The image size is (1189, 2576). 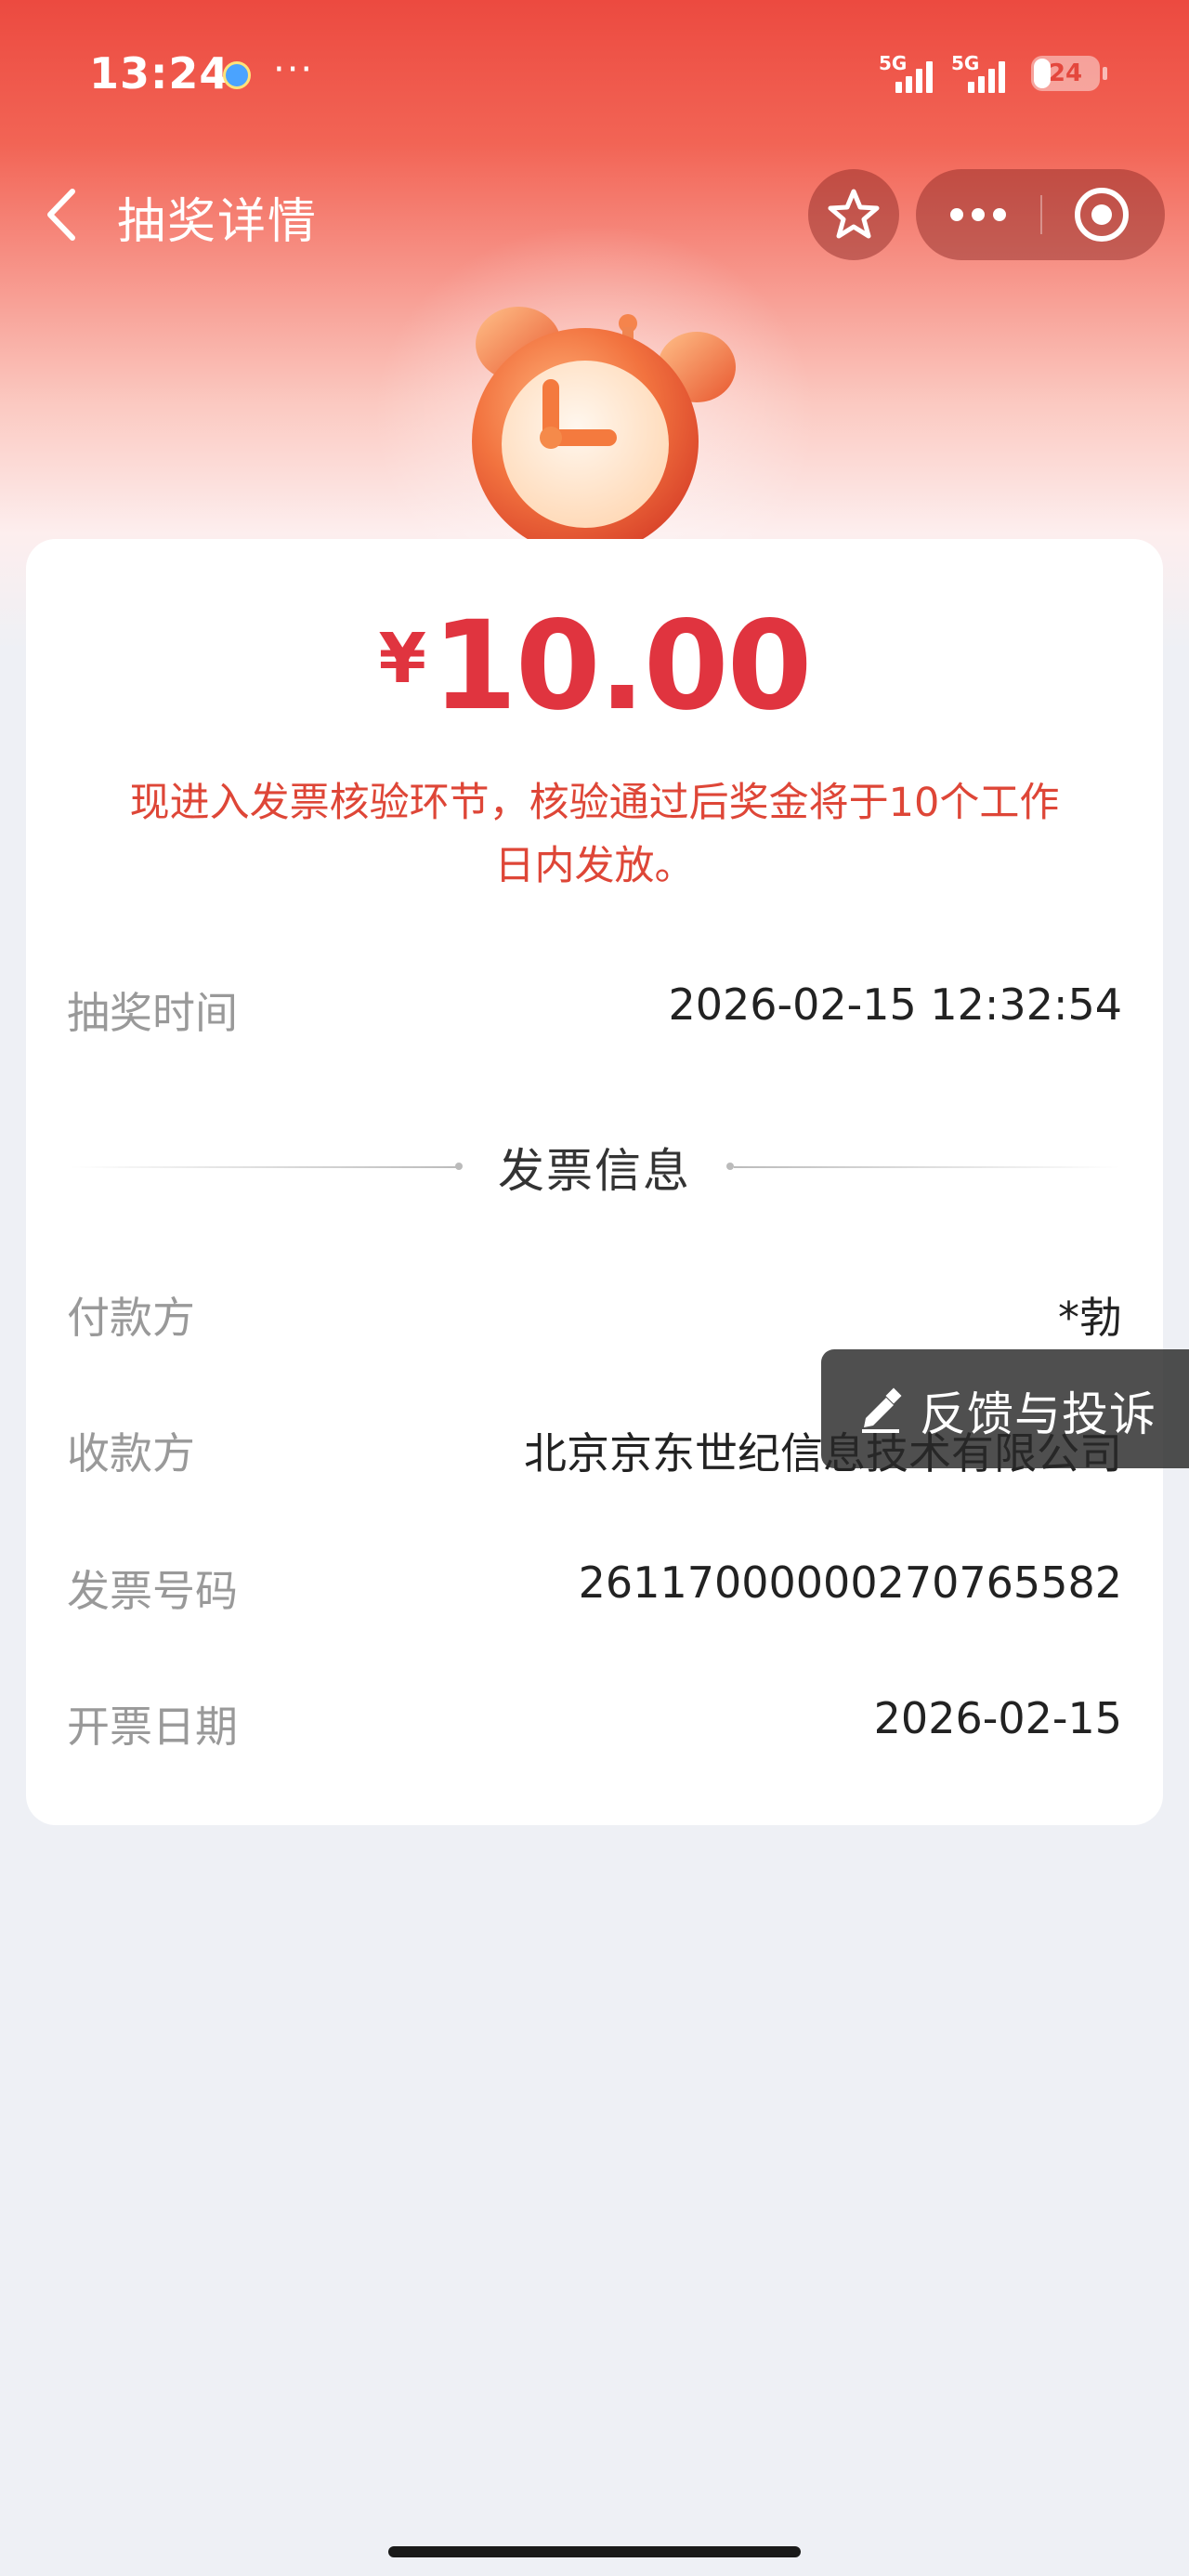 I want to click on payer-value: *勃, so click(x=1090, y=1318).